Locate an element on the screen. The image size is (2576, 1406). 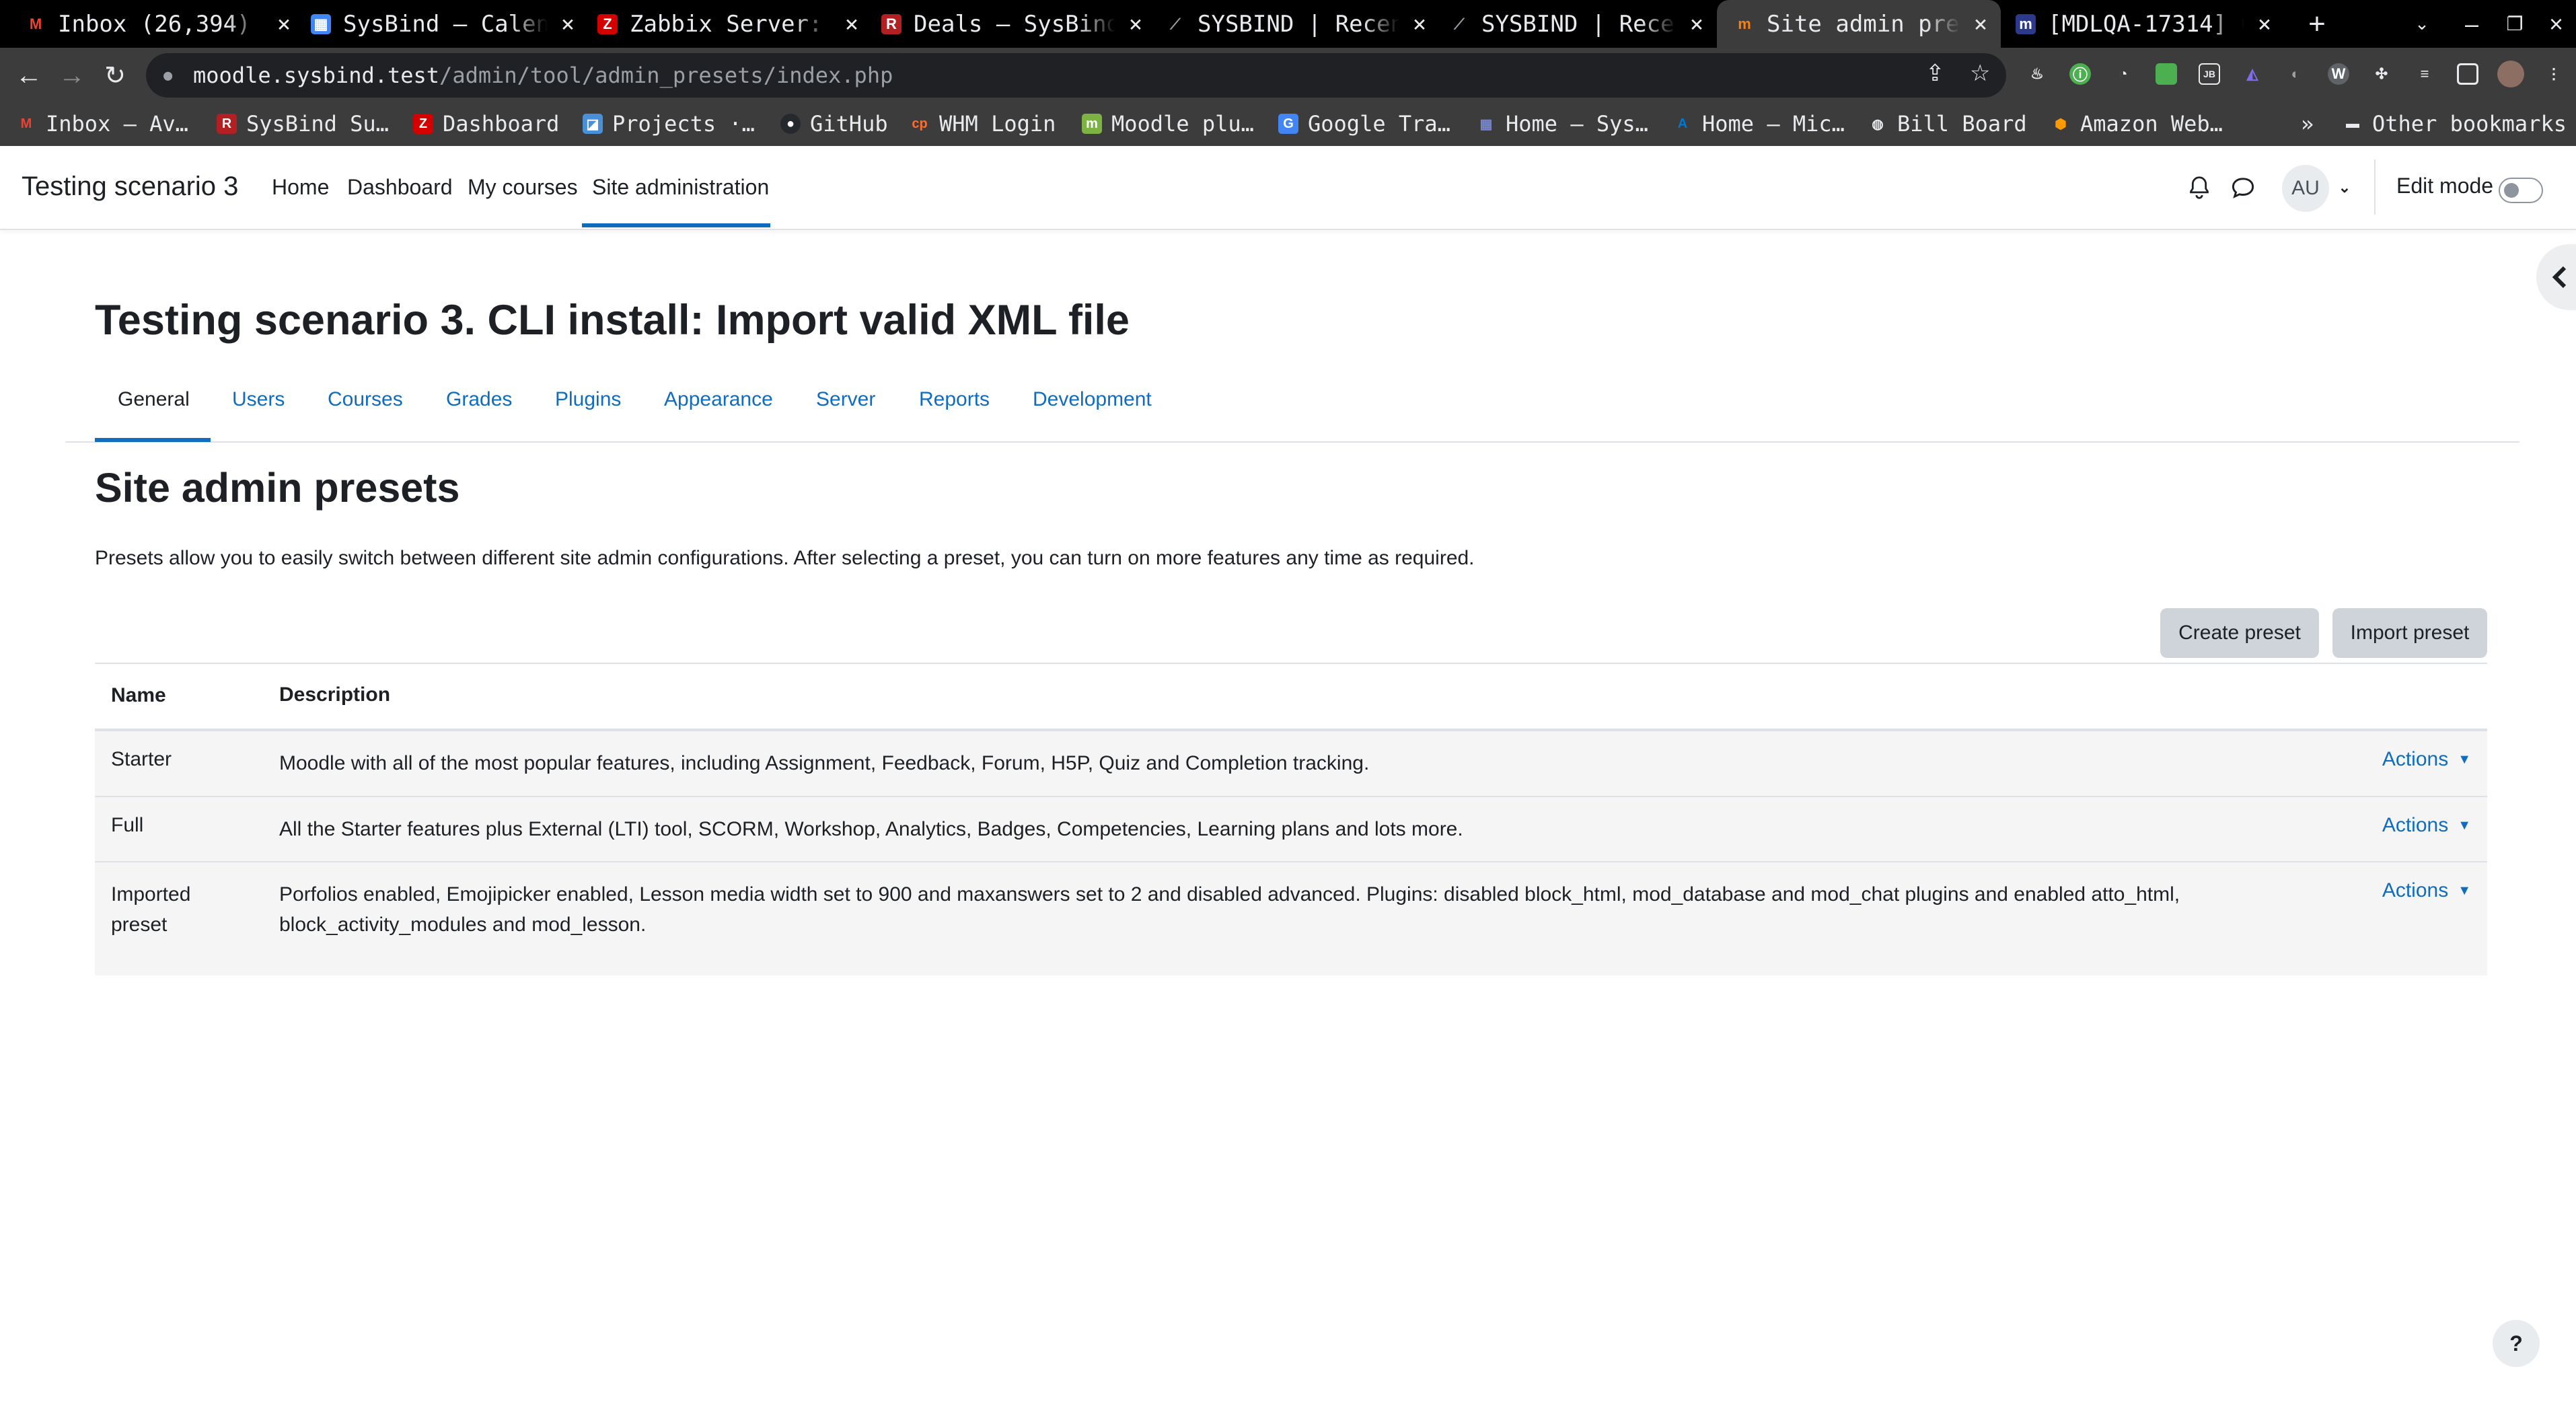
browser-tab-active: m Site admin presets × is located at coordinates (1859, 24).